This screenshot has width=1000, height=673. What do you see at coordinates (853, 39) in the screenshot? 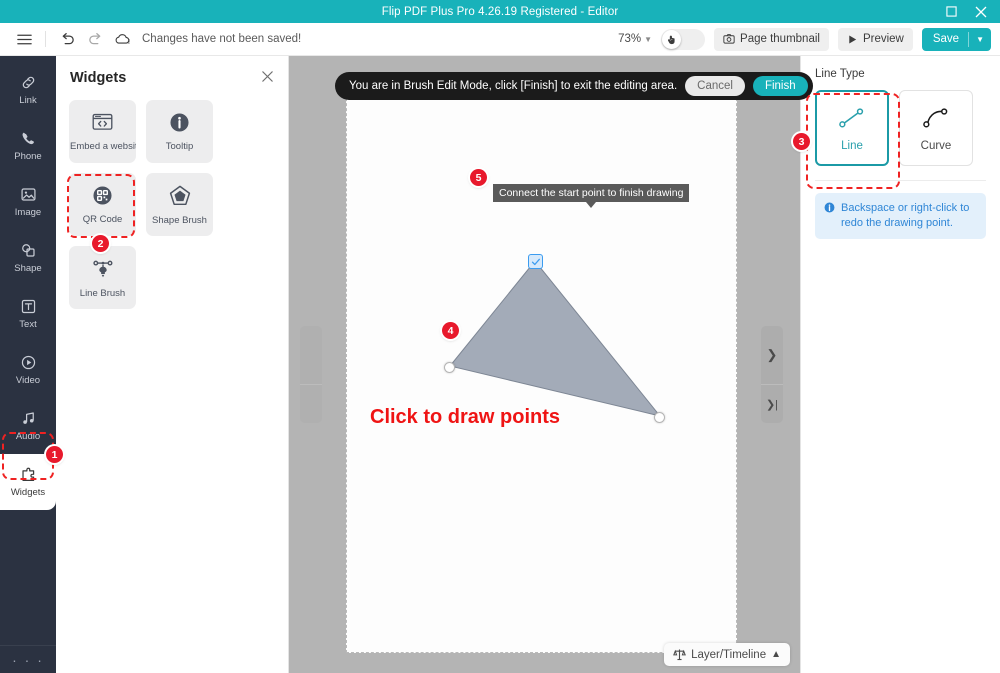
I see `play-icon` at bounding box center [853, 39].